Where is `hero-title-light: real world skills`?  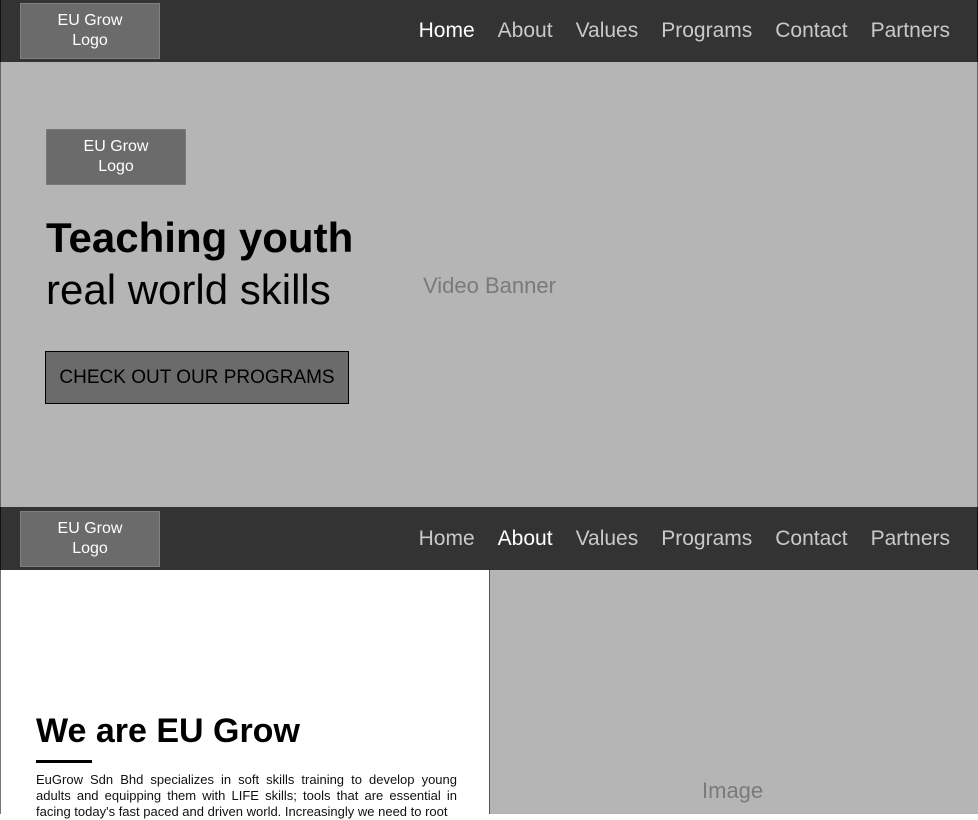
hero-title-light: real world skills is located at coordinates (188, 289).